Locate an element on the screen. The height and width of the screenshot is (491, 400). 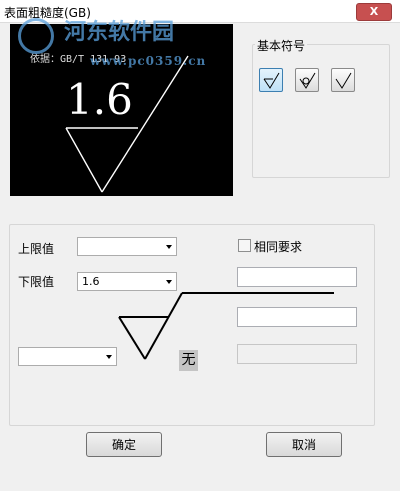
ok-button: 确定 is located at coordinates (124, 444).